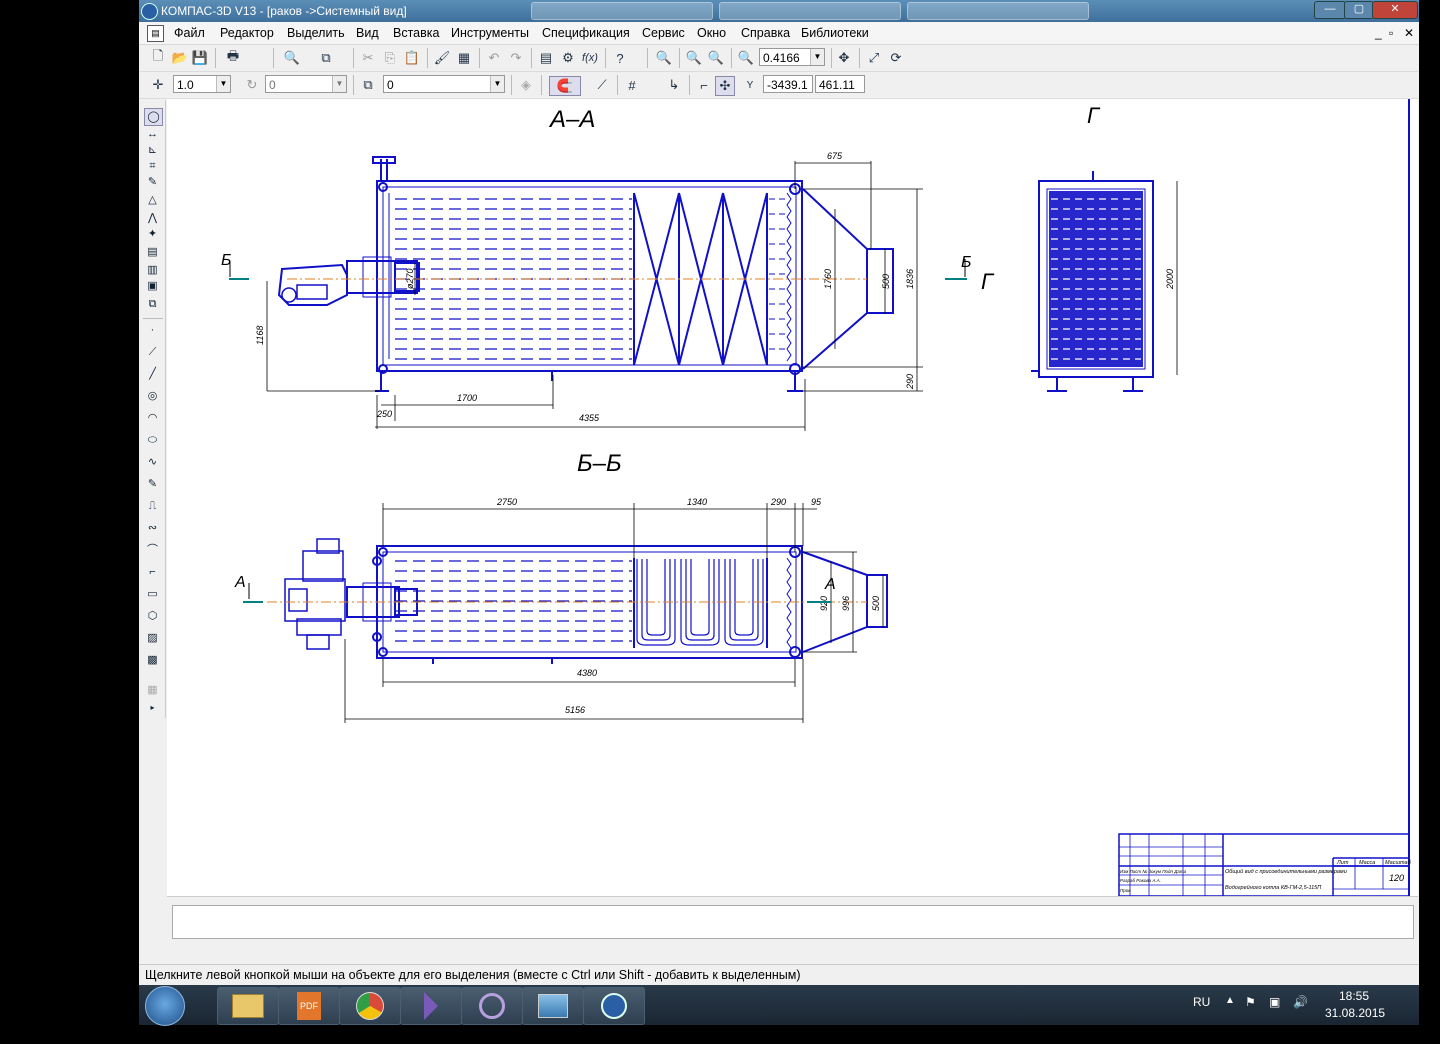 This screenshot has height=1044, width=1440. What do you see at coordinates (152, 594) in the screenshot?
I see `rectangle-icon: ▭` at bounding box center [152, 594].